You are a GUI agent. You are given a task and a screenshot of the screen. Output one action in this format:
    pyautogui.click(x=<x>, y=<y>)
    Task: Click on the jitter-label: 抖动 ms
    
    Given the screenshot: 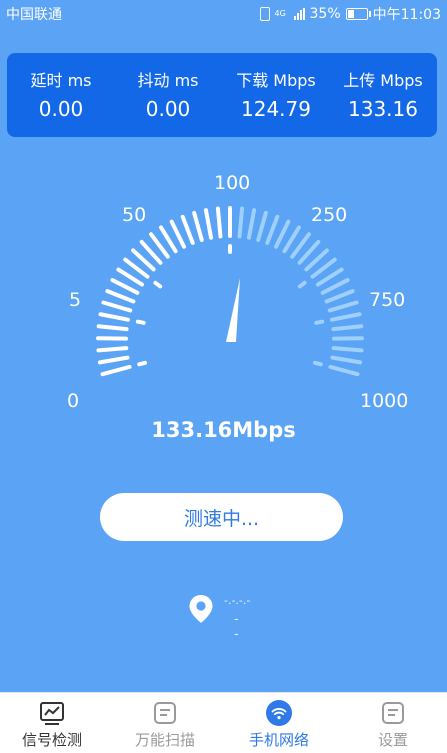 What is the action you would take?
    pyautogui.click(x=168, y=79)
    